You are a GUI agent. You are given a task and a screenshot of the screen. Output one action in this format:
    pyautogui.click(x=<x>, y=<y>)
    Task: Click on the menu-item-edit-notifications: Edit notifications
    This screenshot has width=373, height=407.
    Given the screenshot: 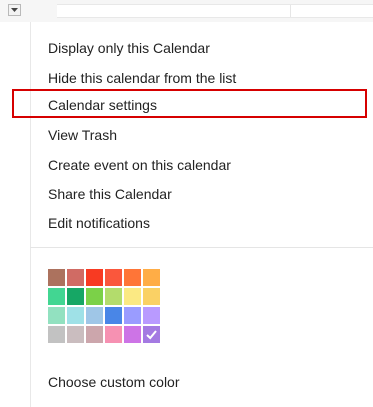 What is the action you would take?
    pyautogui.click(x=99, y=223)
    